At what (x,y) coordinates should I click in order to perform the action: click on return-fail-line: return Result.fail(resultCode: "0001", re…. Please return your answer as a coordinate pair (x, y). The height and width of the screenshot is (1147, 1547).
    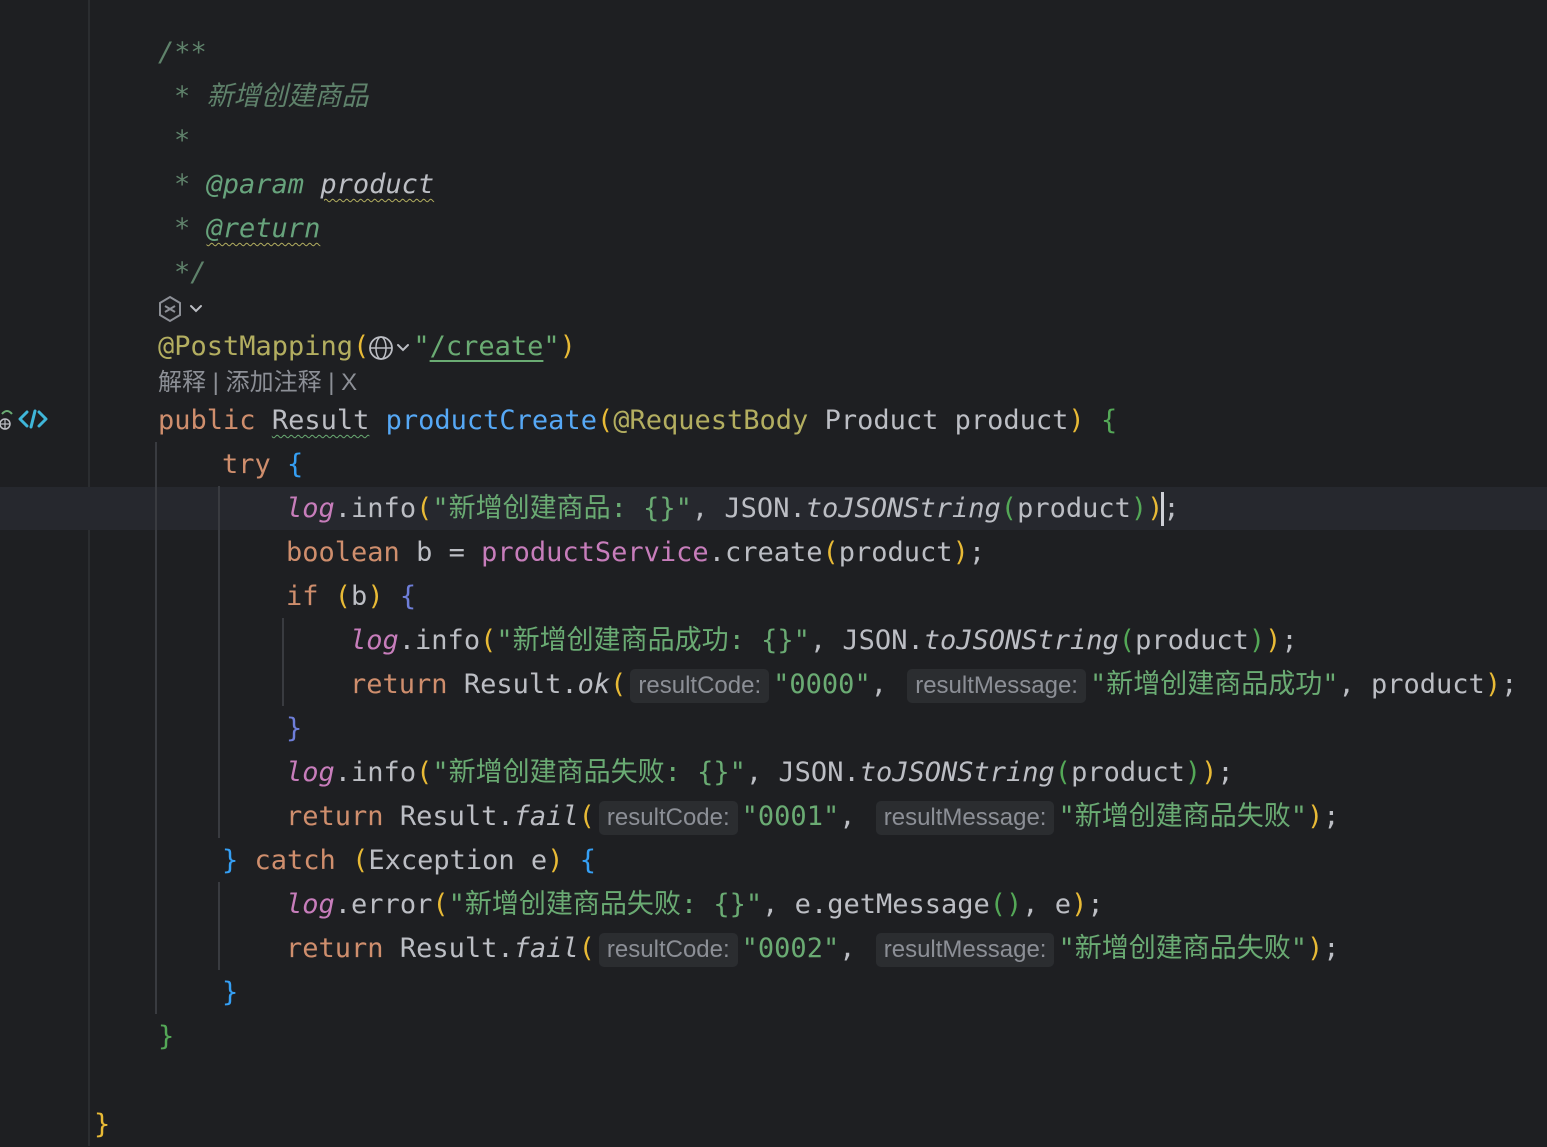
    Looking at the image, I should click on (813, 817).